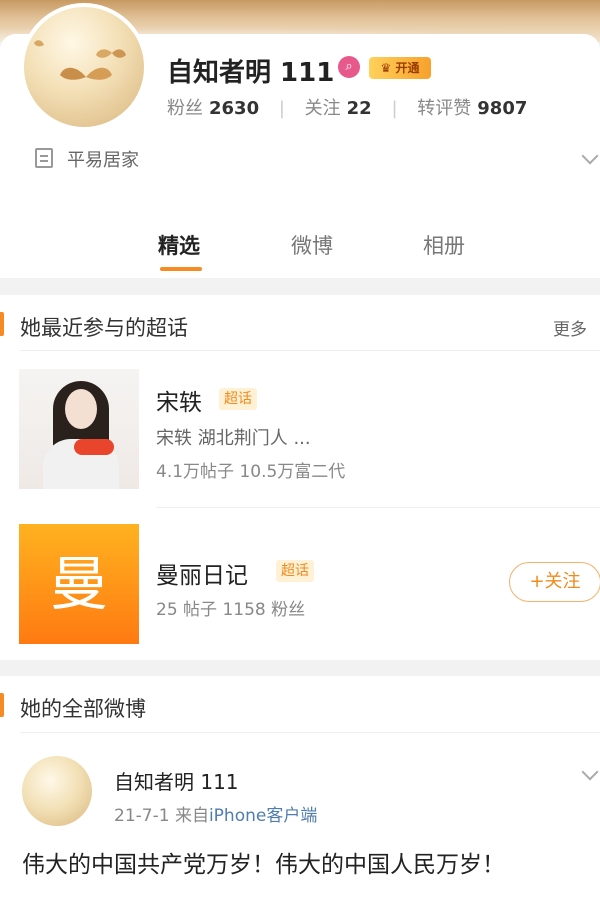 This screenshot has height=911, width=600. Describe the element at coordinates (251, 472) in the screenshot. I see `topic-stats-songyi: 4.1万帖子 10.5万富二代` at that location.